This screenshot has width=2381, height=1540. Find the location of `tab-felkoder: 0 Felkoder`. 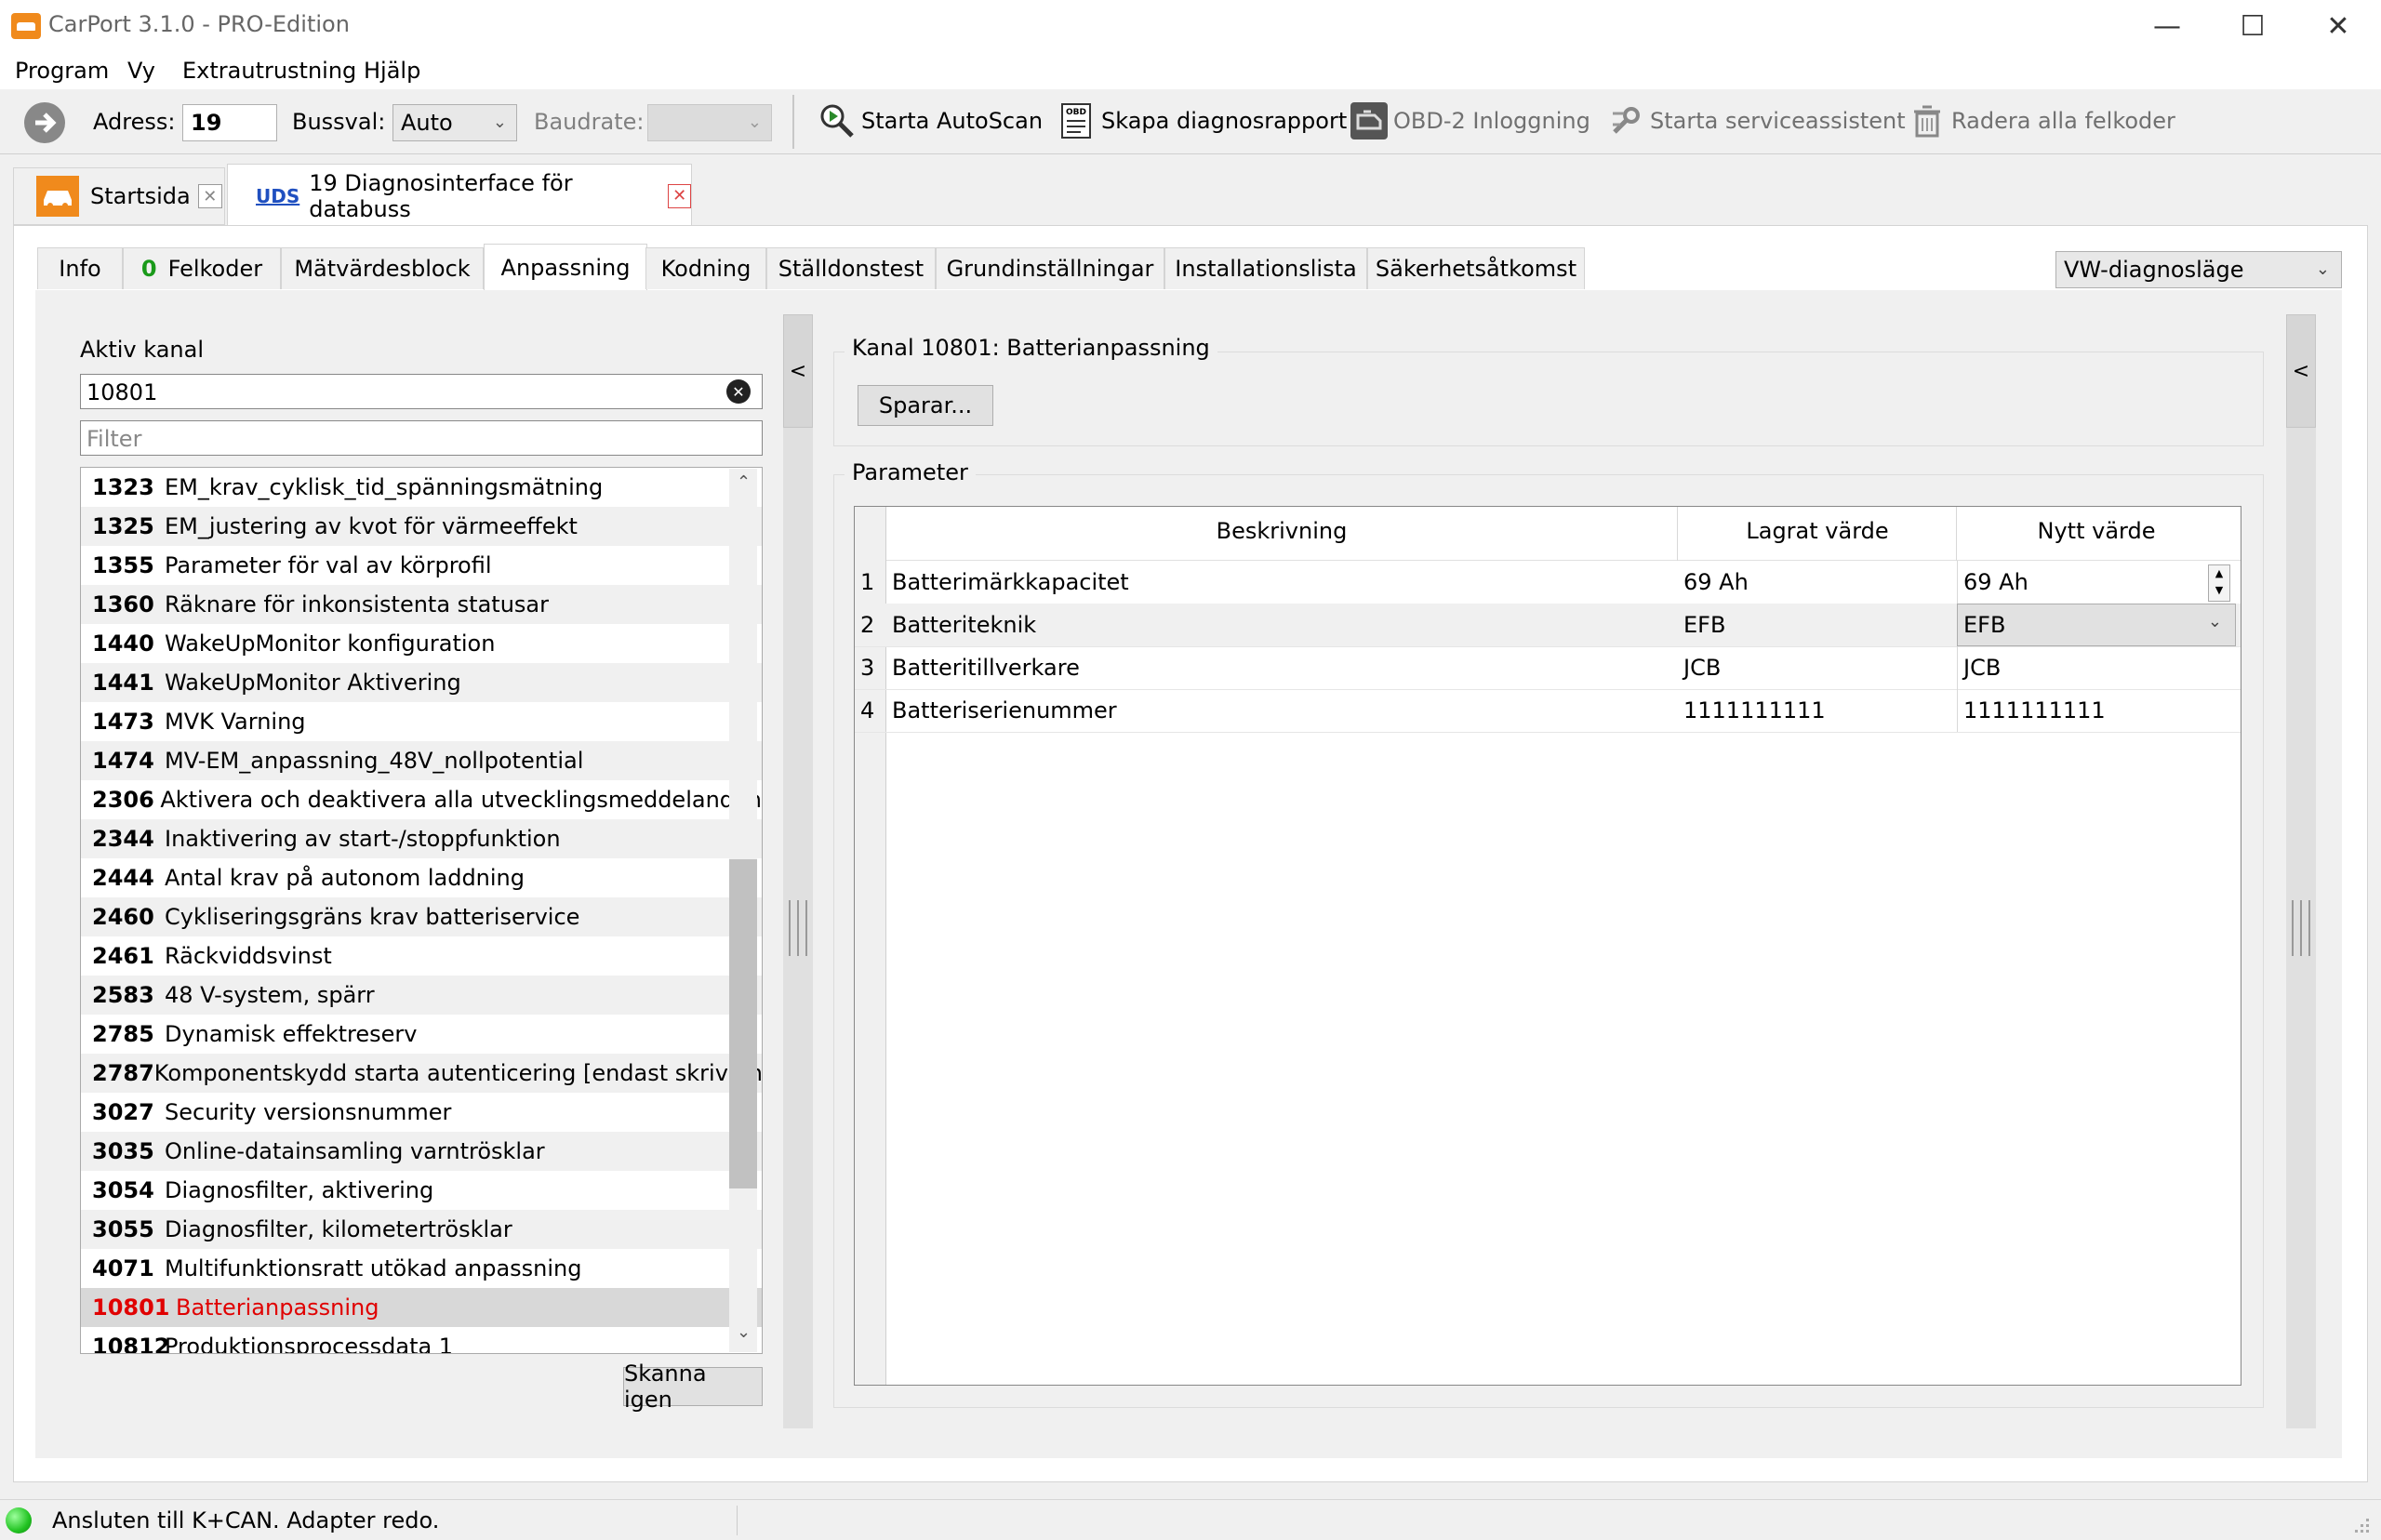

tab-felkoder: 0 Felkoder is located at coordinates (202, 268).